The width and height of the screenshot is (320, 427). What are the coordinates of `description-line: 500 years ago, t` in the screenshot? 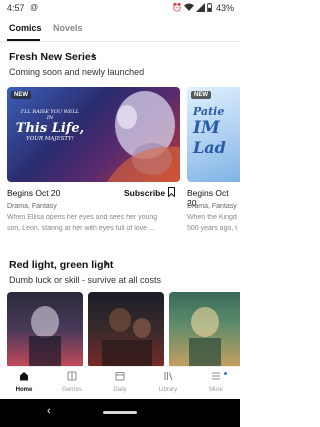 It's located at (212, 228).